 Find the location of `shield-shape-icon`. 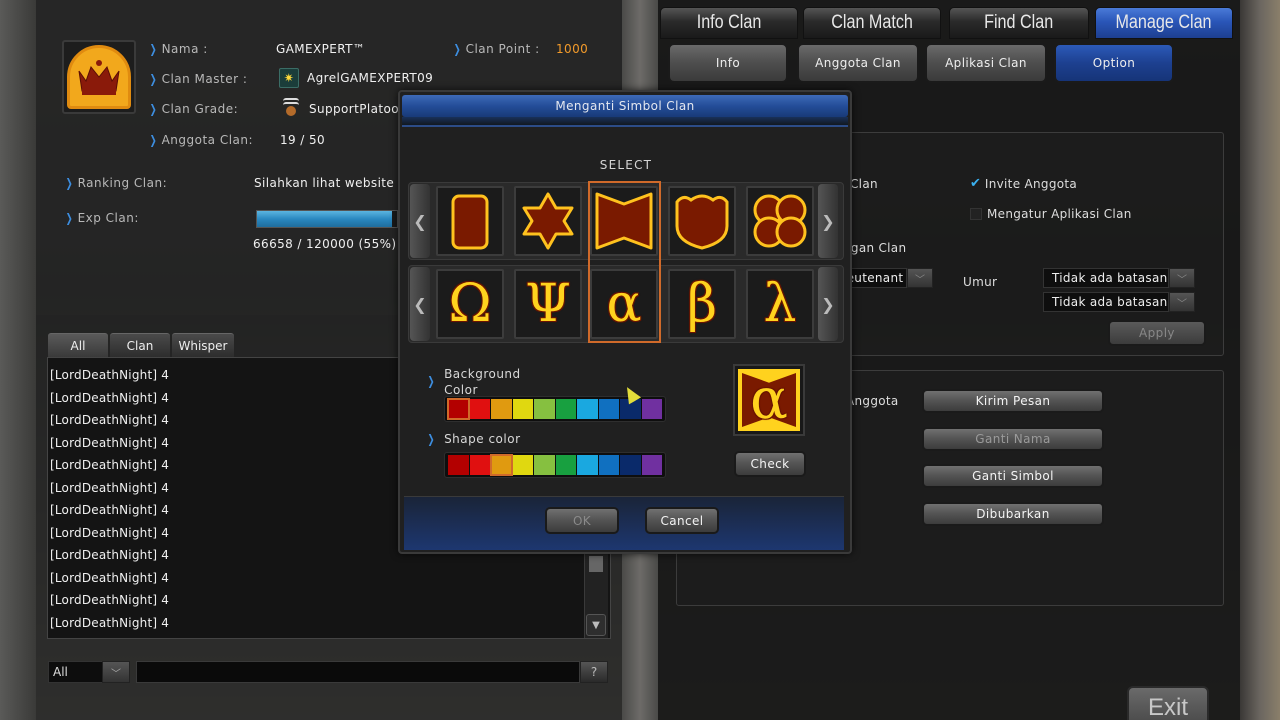

shield-shape-icon is located at coordinates (702, 222).